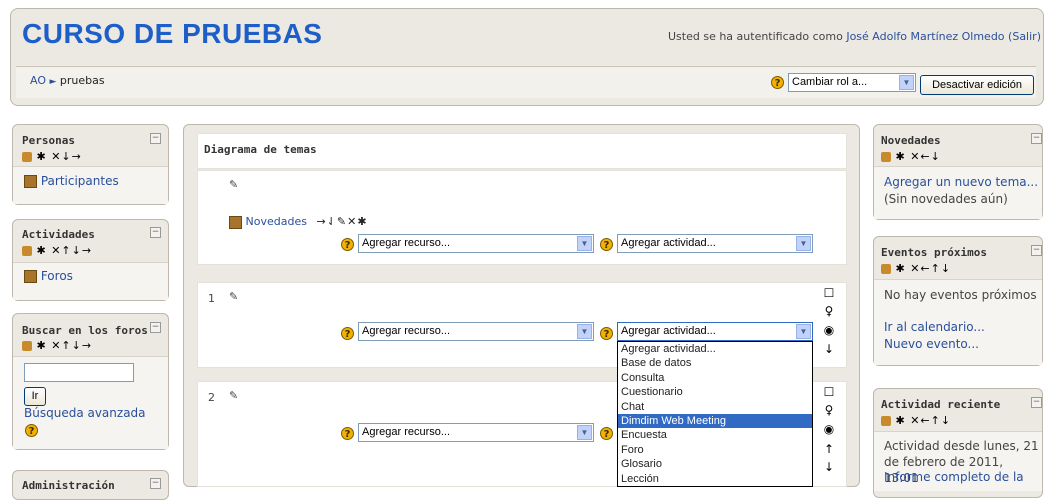  What do you see at coordinates (934, 252) in the screenshot?
I see `block-title-eventos: Eventos próximos` at bounding box center [934, 252].